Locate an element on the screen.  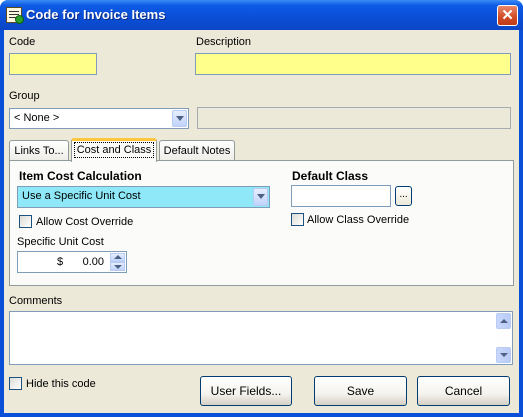
scroll-up-icon is located at coordinates (503, 321).